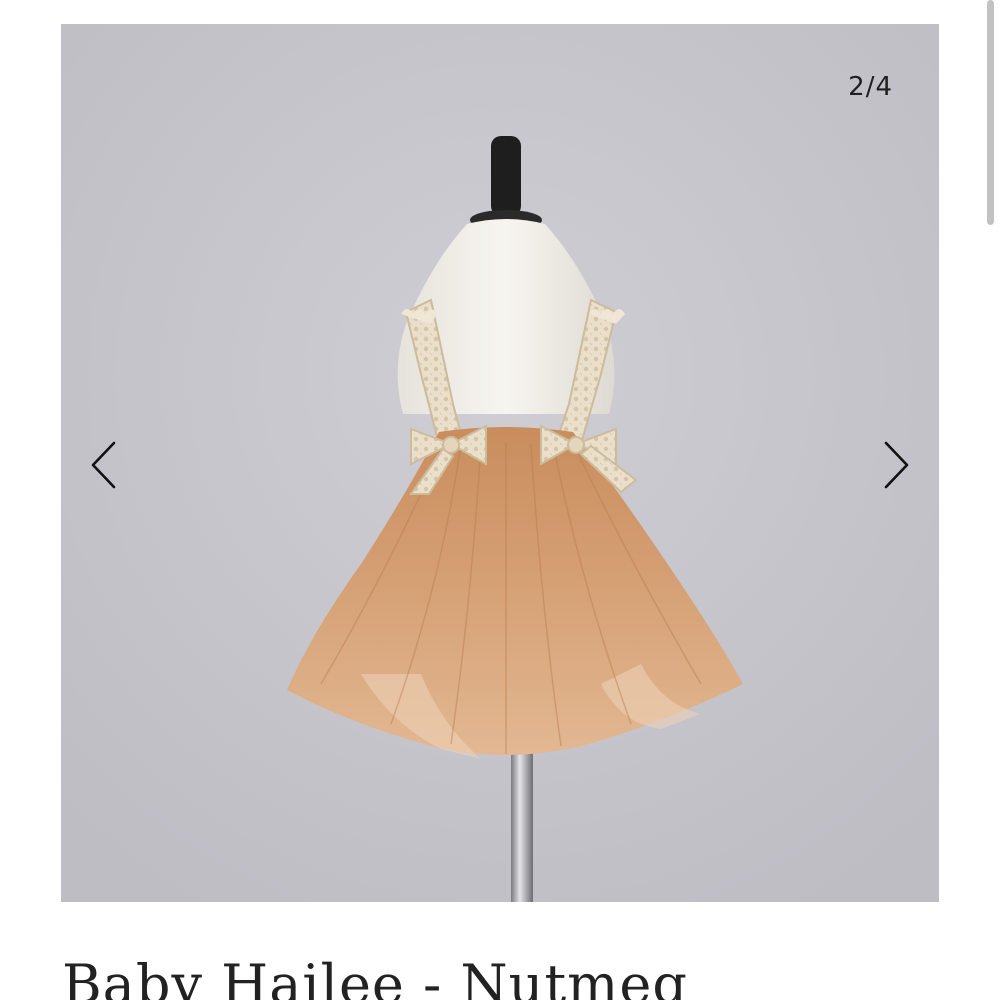  I want to click on image-counter: 2/4, so click(870, 87).